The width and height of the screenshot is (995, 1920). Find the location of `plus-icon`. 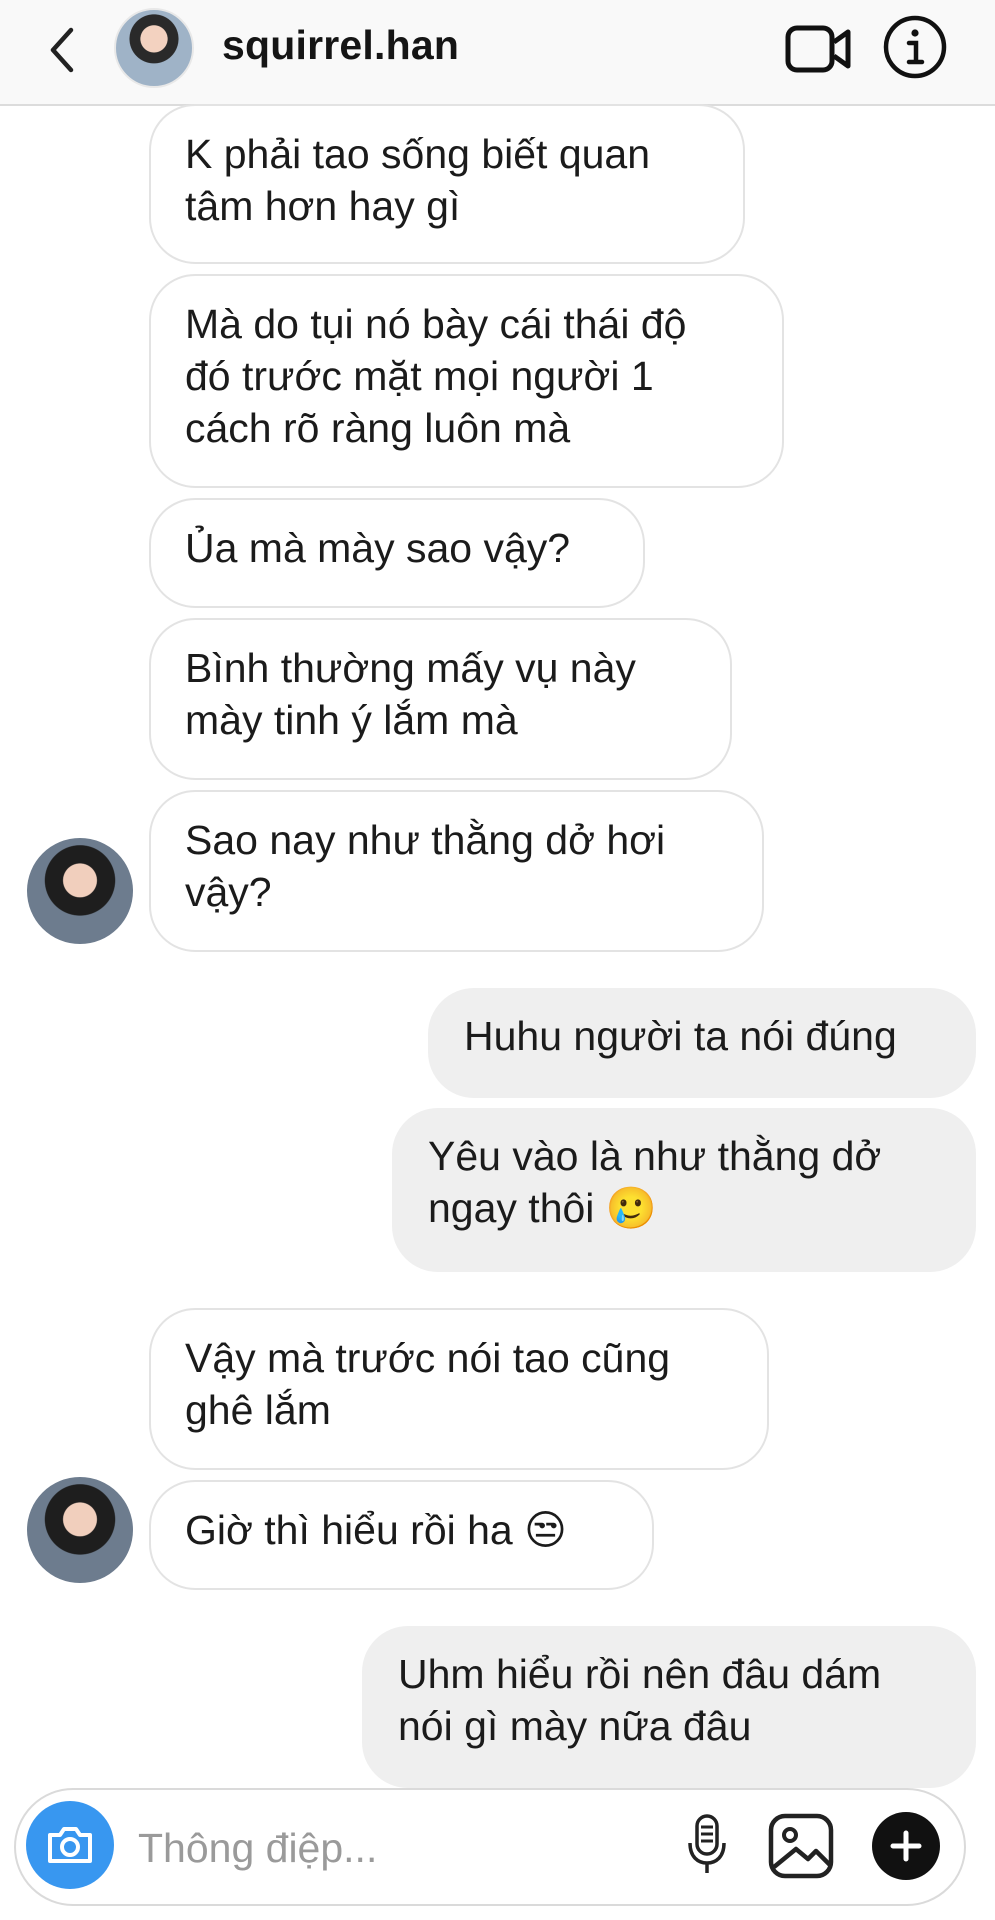

plus-icon is located at coordinates (906, 1846).